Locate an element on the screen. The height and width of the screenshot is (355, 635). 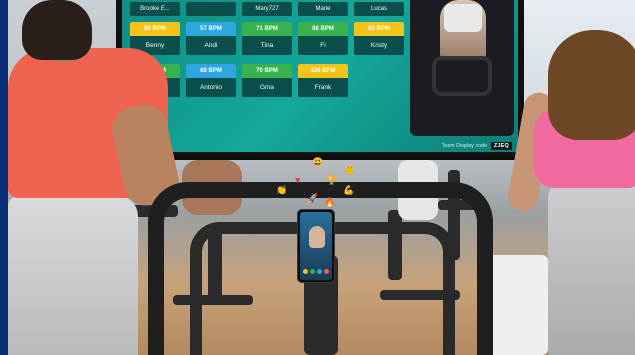
team-code-value: ZJEQ is located at coordinates (501, 146).